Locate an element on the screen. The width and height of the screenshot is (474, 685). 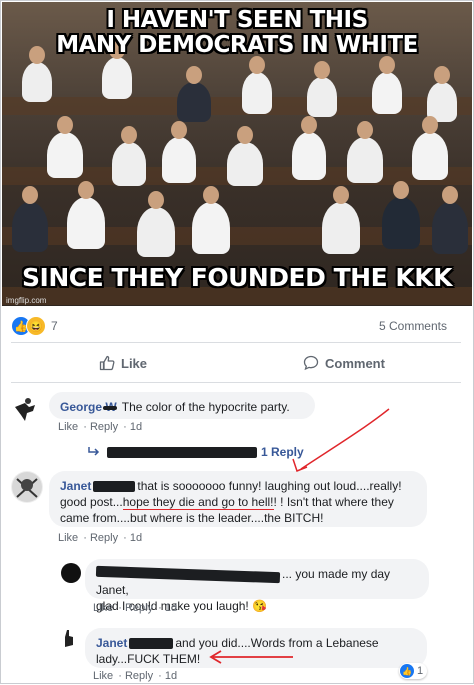
meme-caption-line-1: I HAVEN'T SEEN THIS is located at coordinates (237, 20).